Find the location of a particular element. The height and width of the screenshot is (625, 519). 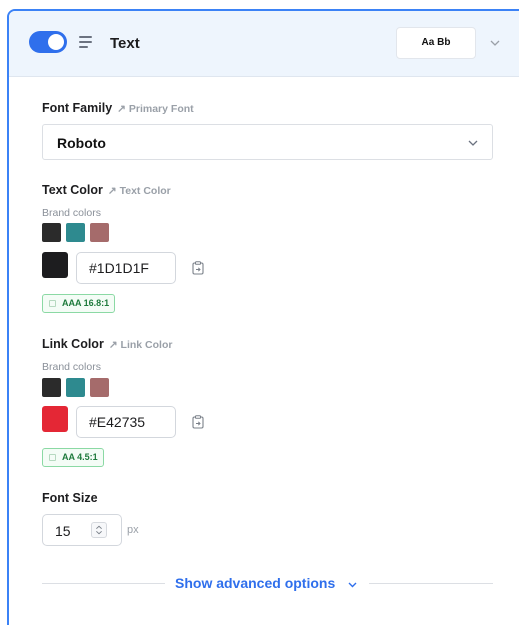

link-color-swatch is located at coordinates (55, 419).